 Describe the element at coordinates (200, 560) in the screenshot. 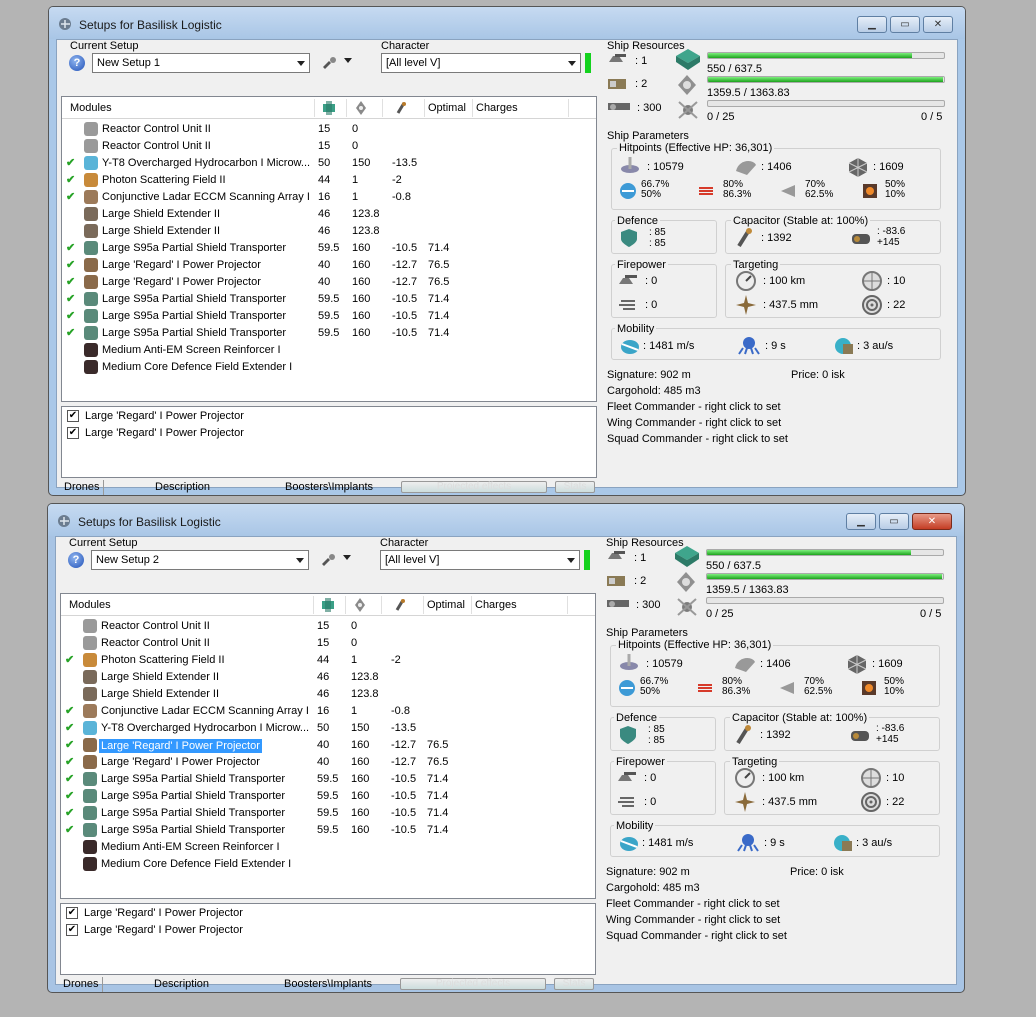

I see `setup-select: New Setup 2` at that location.